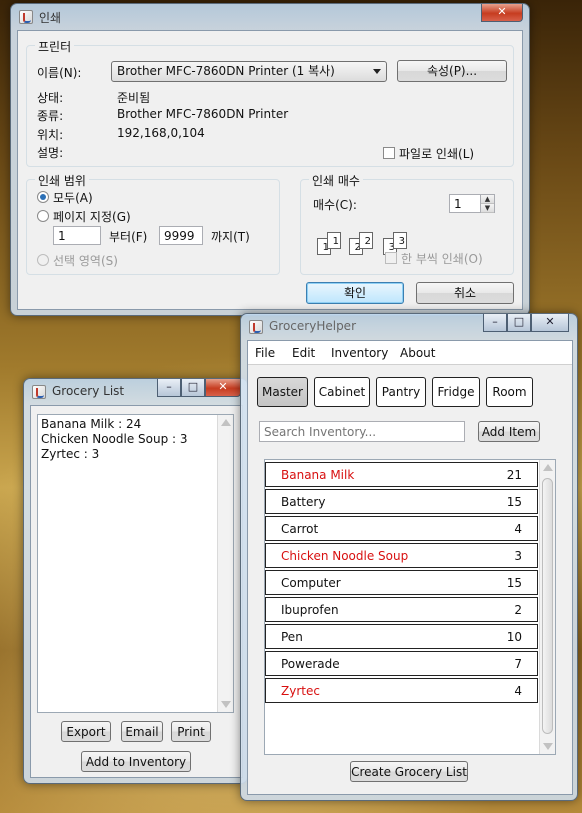 The image size is (582, 813). I want to click on selection-label: 선택 영역(S), so click(85, 261).